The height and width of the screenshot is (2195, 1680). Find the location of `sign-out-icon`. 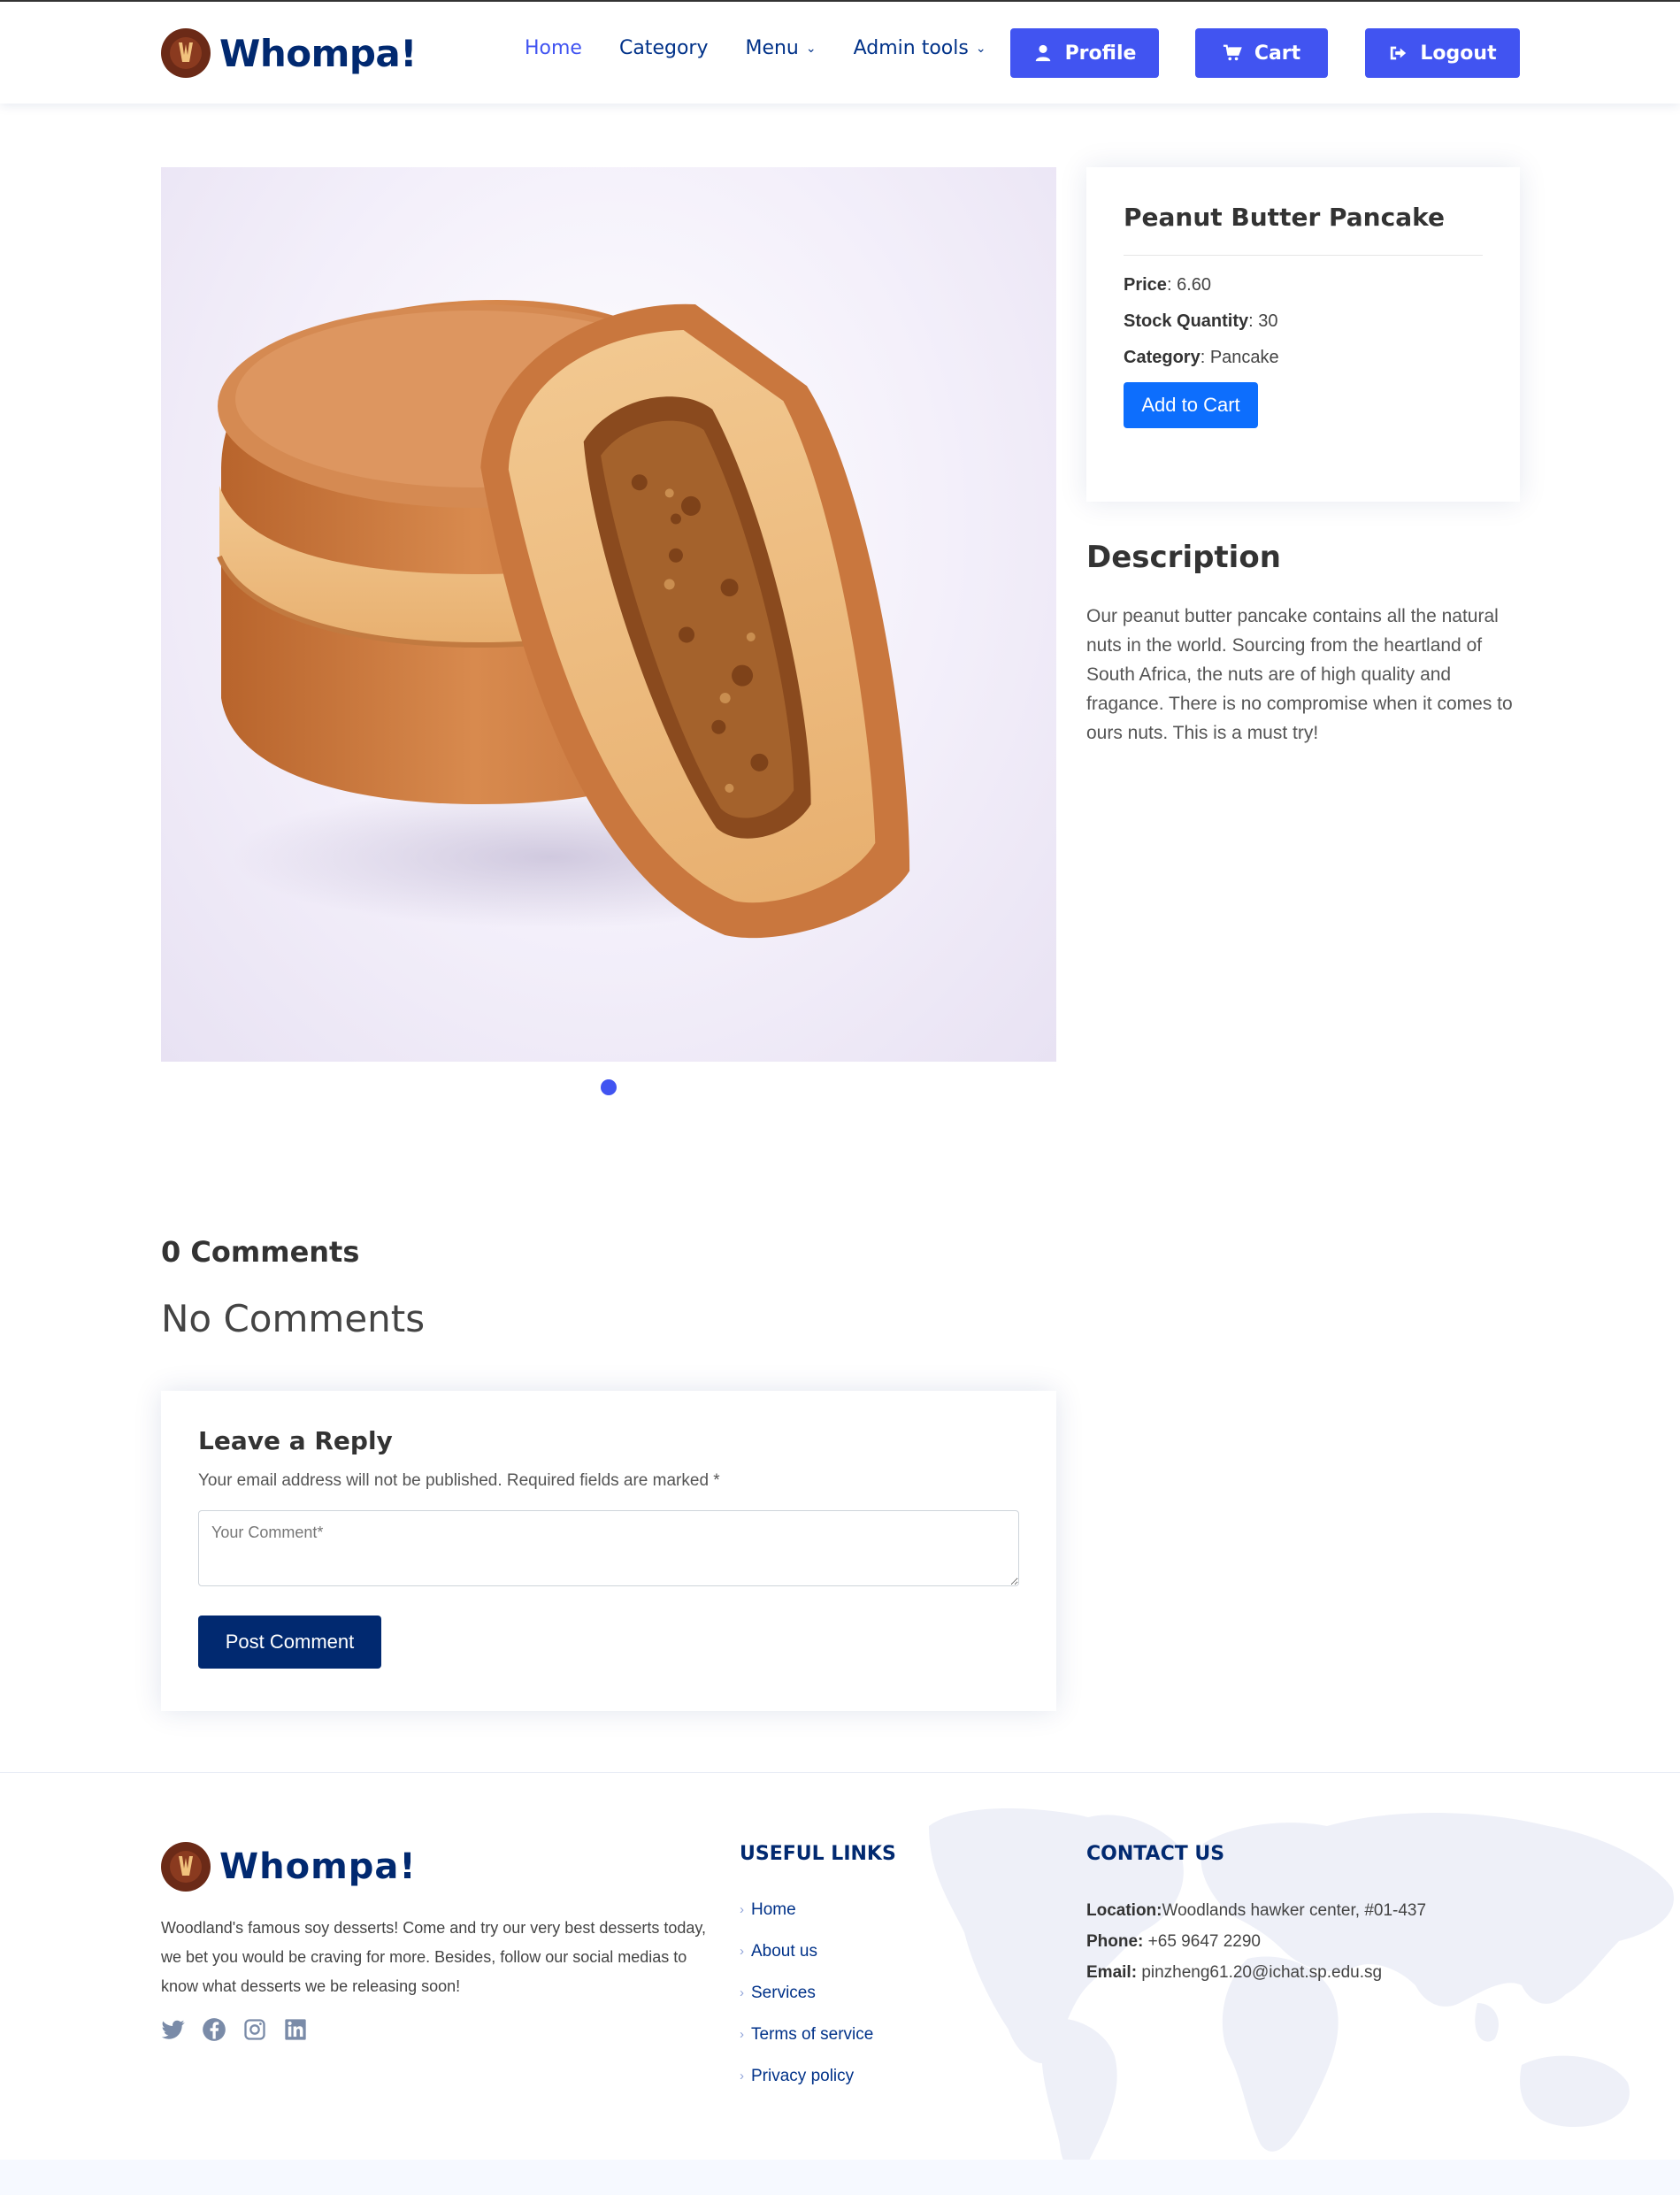

sign-out-icon is located at coordinates (1399, 53).